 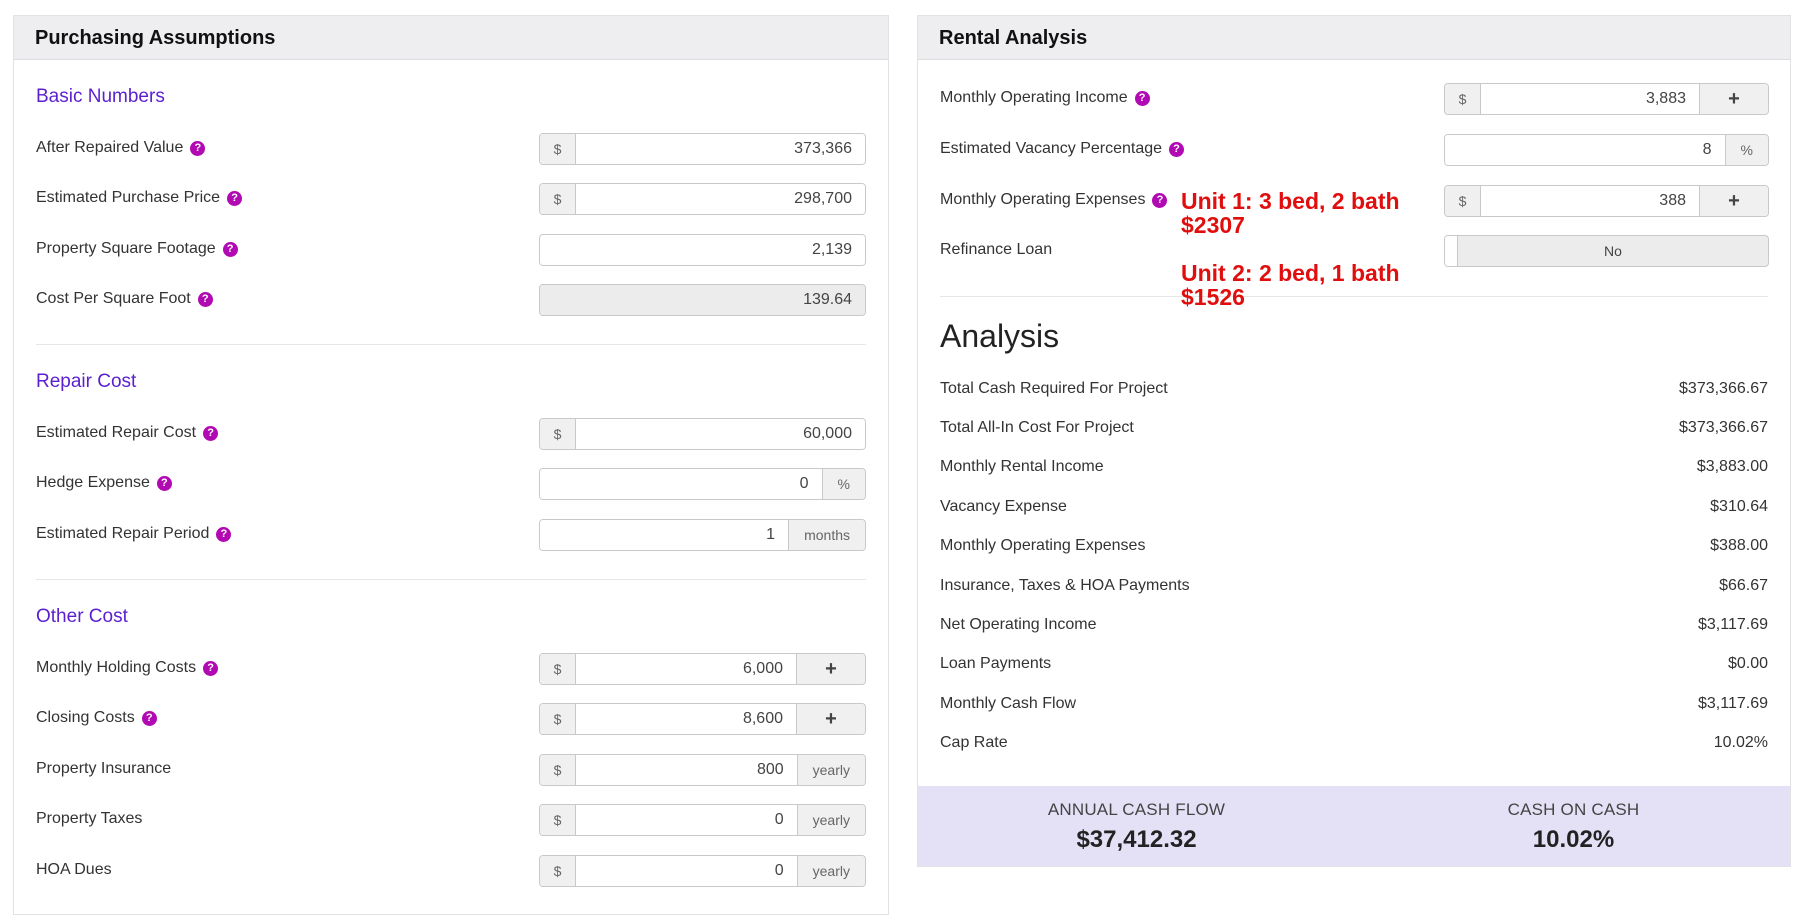 I want to click on hedge-expense-input: 0 %, so click(x=702, y=484).